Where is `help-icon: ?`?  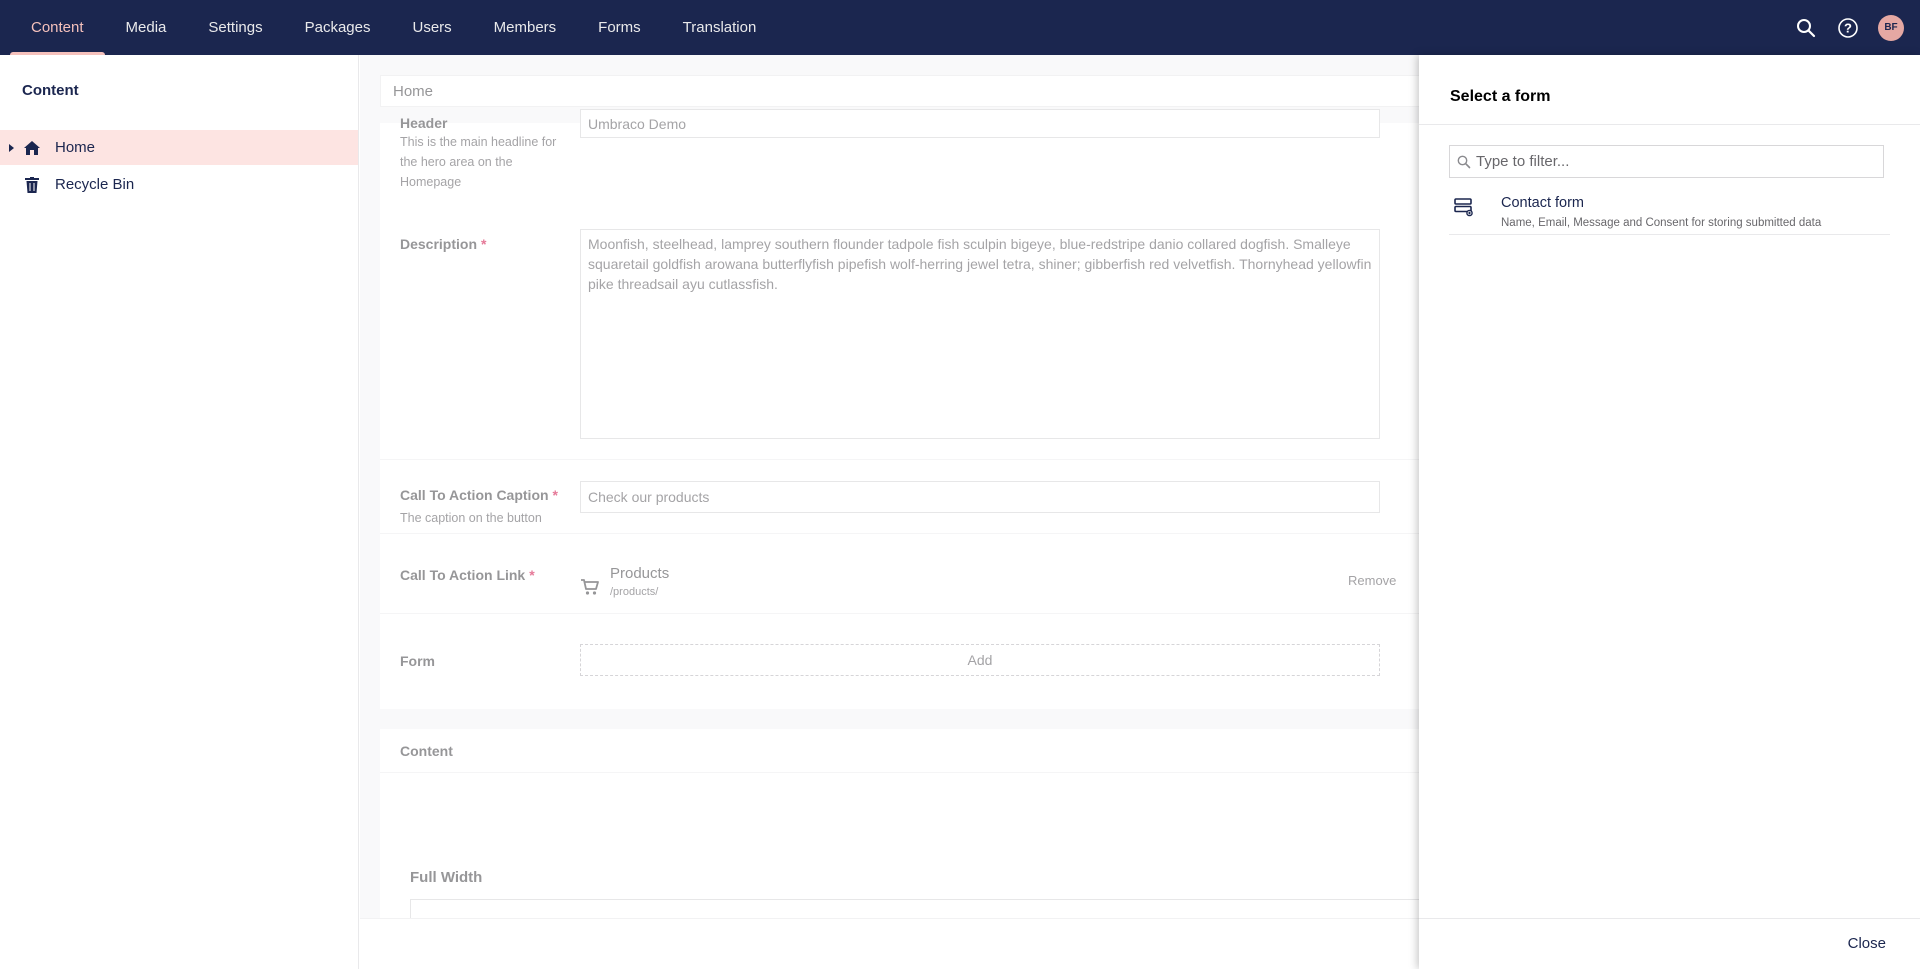
help-icon: ? is located at coordinates (1848, 28).